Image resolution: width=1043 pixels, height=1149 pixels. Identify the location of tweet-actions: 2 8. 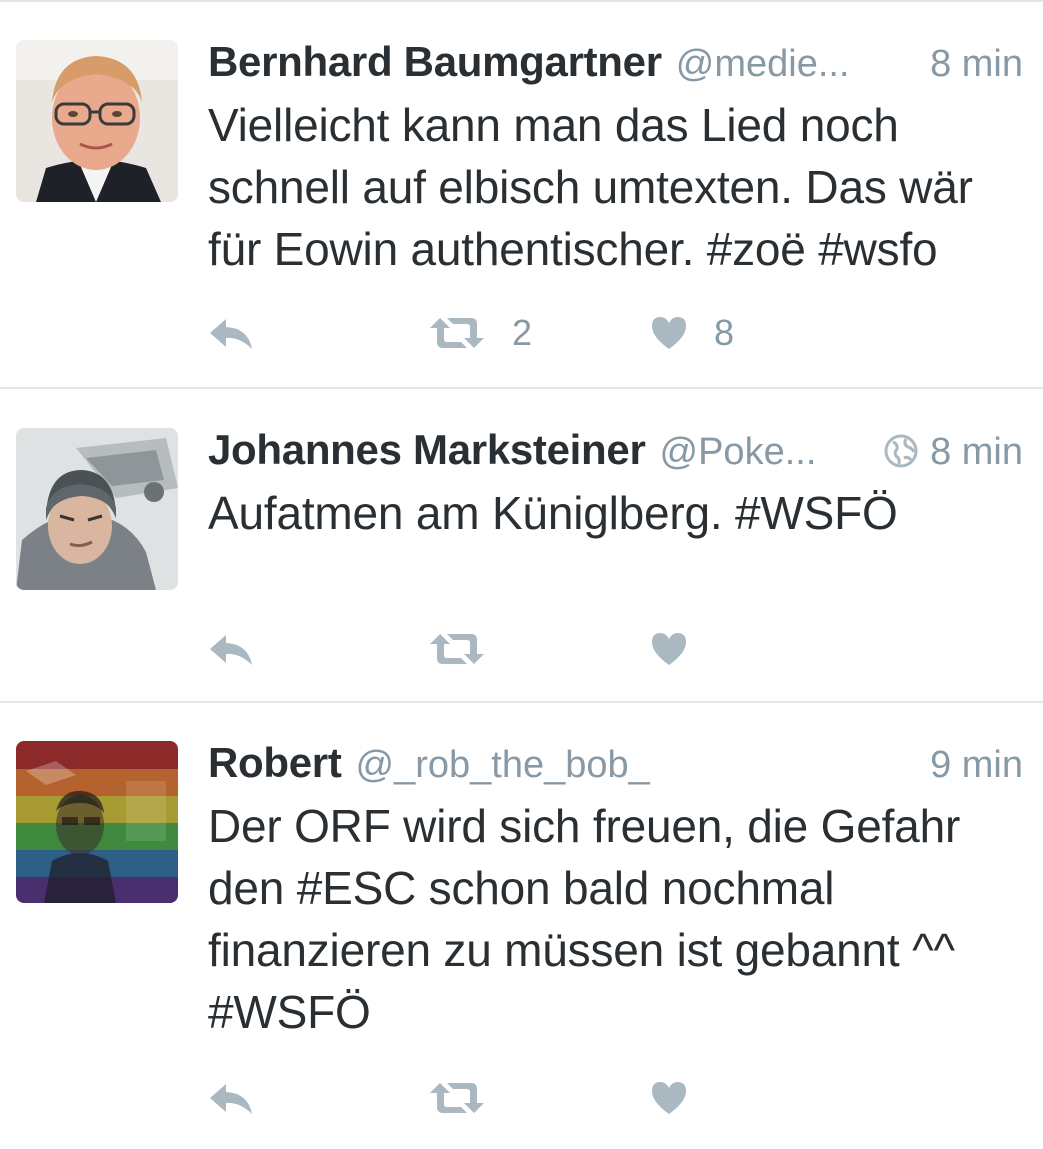
(508, 333).